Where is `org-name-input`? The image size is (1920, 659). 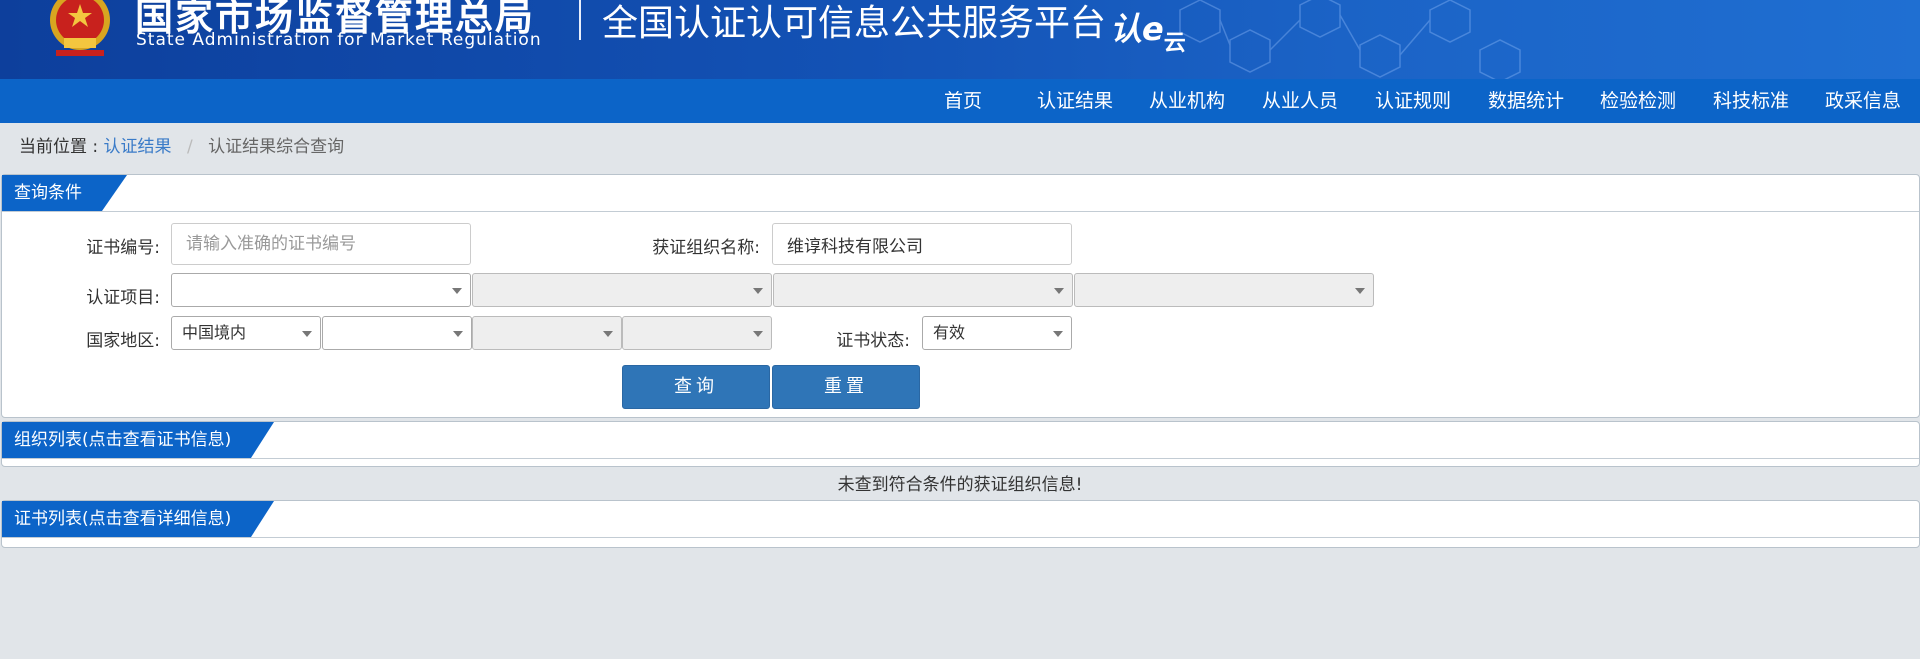 org-name-input is located at coordinates (922, 244).